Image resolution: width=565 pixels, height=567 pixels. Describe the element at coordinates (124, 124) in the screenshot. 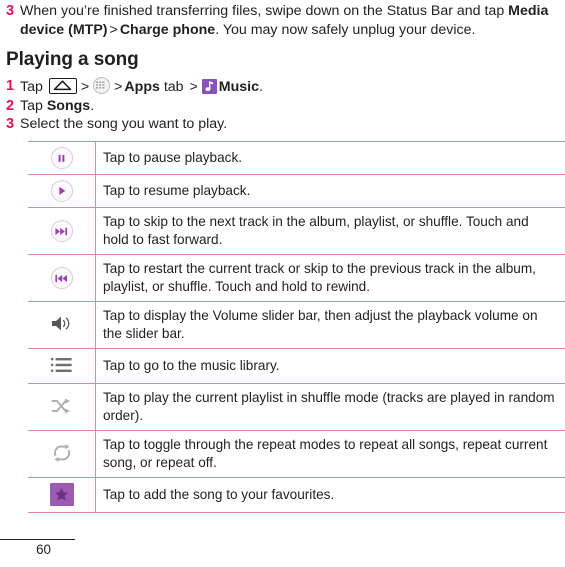

I see `step-3-text: Select the song you want to play.` at that location.